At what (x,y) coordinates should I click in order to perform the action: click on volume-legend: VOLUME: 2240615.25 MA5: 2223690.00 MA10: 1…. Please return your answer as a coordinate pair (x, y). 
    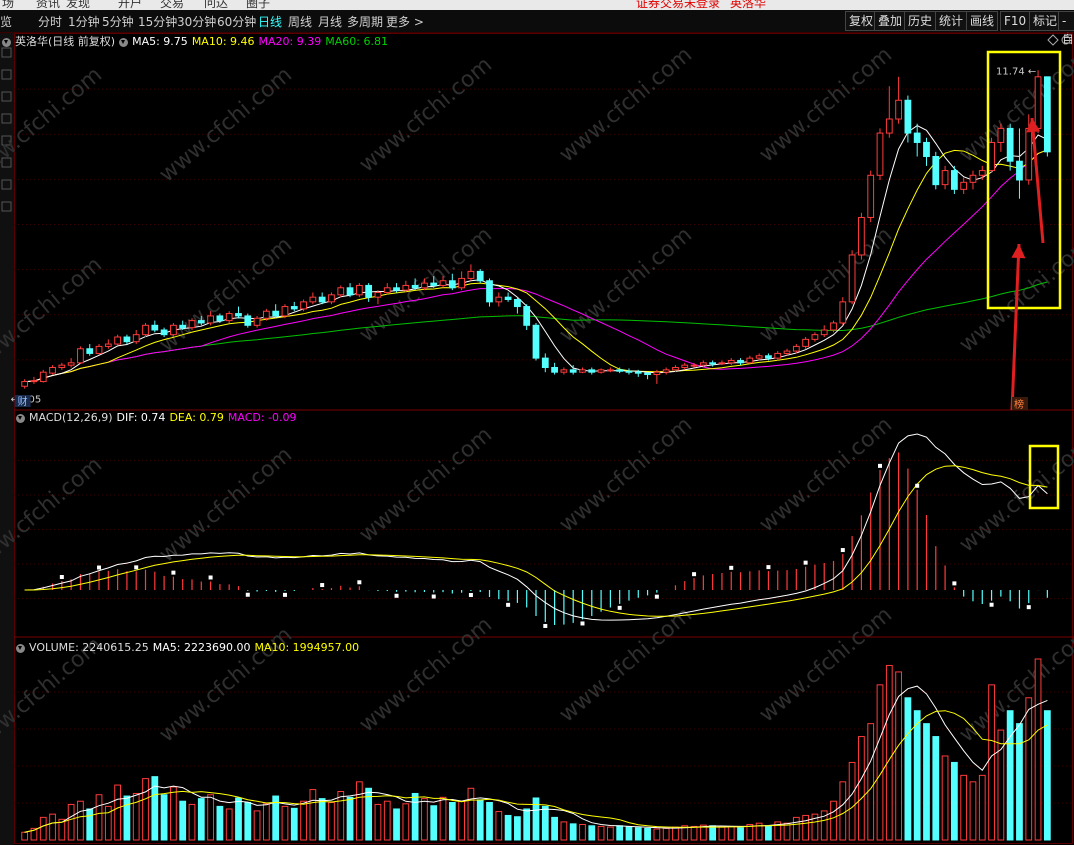
    Looking at the image, I should click on (189, 647).